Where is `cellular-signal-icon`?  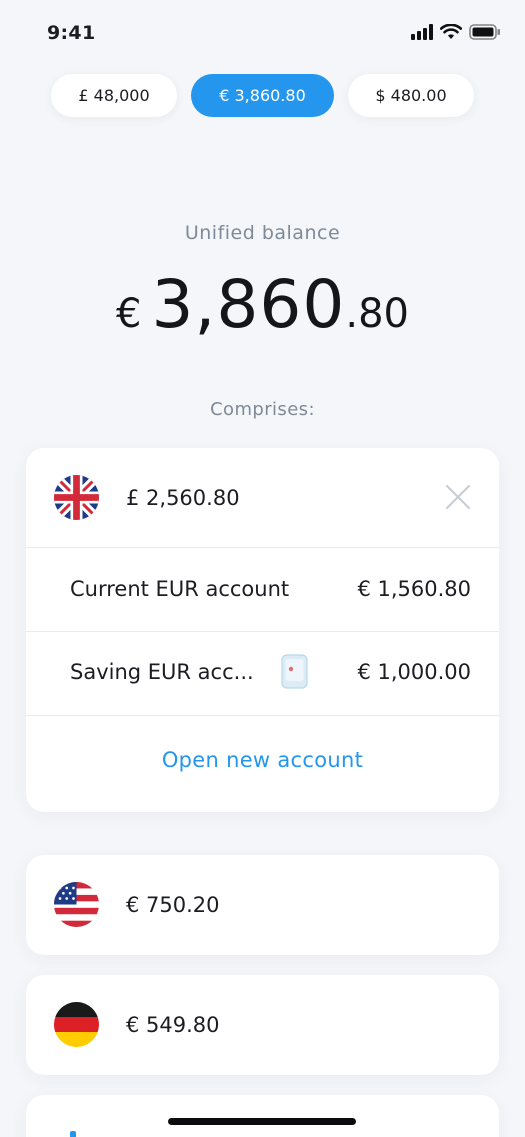
cellular-signal-icon is located at coordinates (422, 34).